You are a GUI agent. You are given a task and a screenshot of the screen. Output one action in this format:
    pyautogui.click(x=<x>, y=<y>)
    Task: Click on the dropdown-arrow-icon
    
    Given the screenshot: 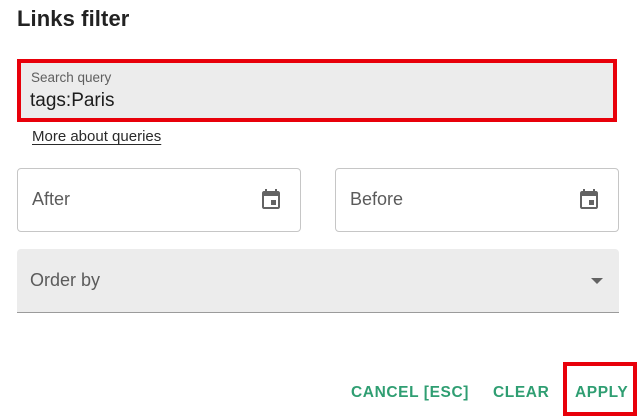 What is the action you would take?
    pyautogui.click(x=597, y=281)
    